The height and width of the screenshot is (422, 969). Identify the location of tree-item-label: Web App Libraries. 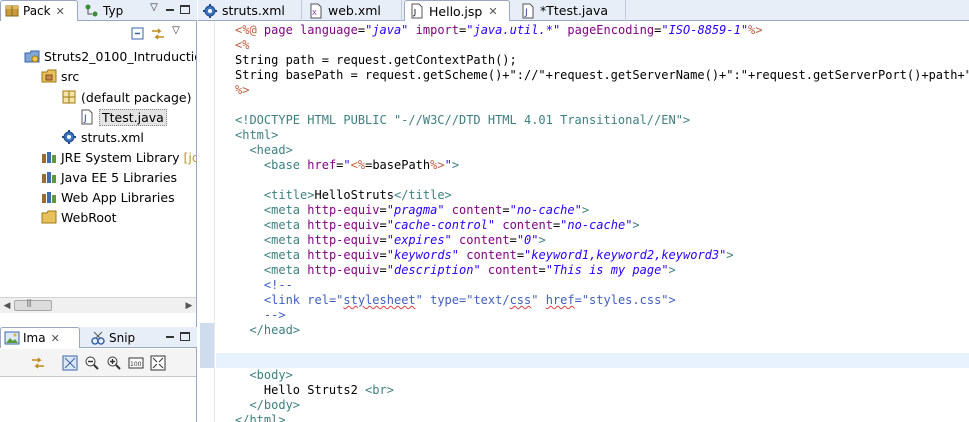
(118, 197).